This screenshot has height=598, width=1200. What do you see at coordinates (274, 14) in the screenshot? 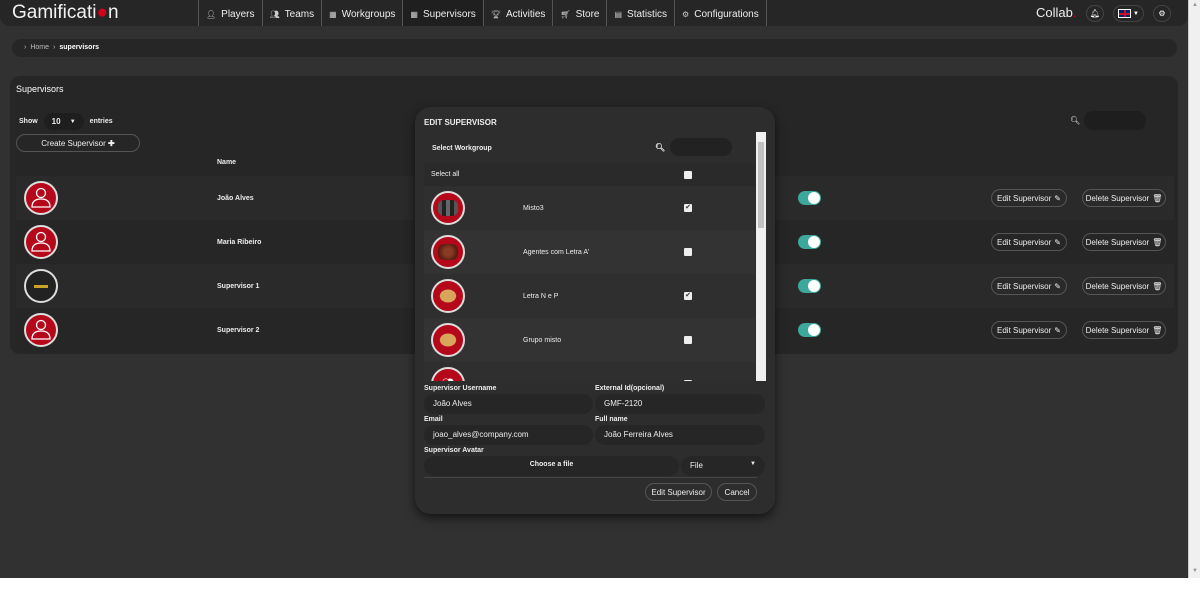
I see `users-icon: 👥︎` at bounding box center [274, 14].